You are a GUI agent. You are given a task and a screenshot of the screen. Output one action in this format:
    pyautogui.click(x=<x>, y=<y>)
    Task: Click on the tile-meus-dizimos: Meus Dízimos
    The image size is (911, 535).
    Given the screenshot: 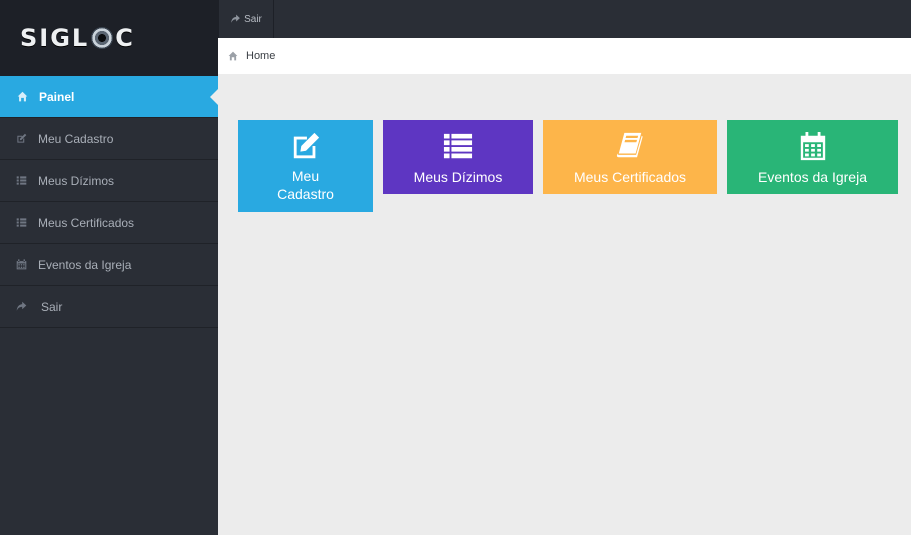 What is the action you would take?
    pyautogui.click(x=458, y=157)
    